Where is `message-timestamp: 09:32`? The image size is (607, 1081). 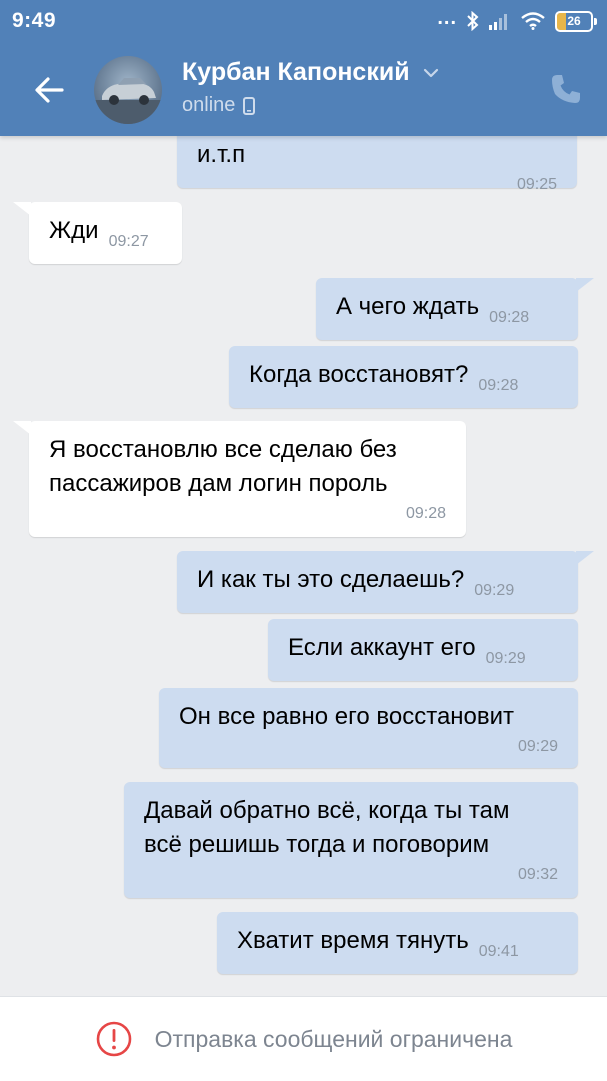
message-timestamp: 09:32 is located at coordinates (537, 874).